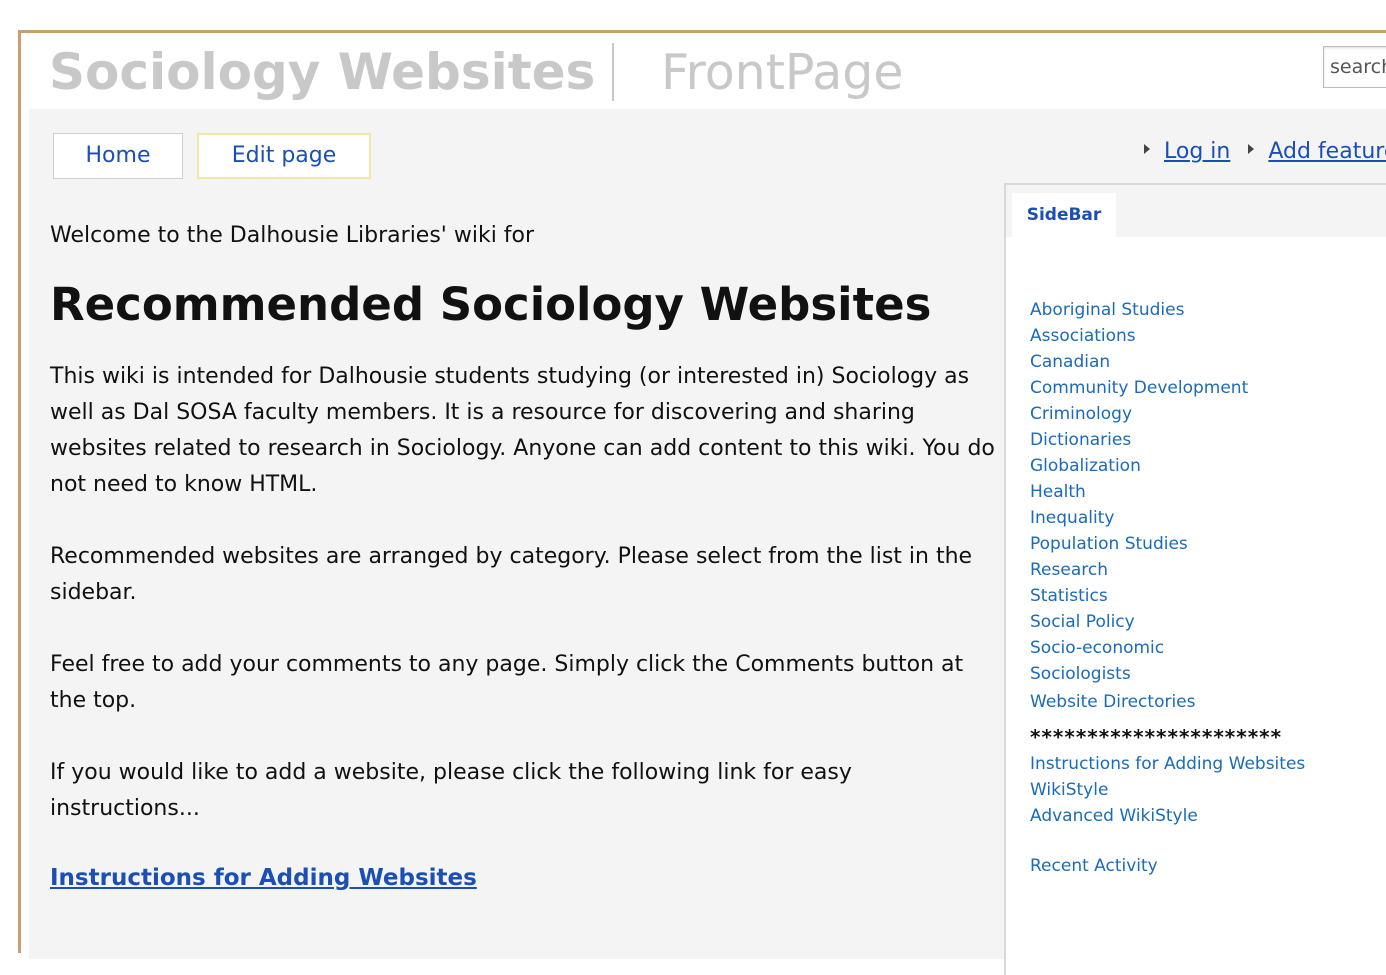  Describe the element at coordinates (1139, 702) in the screenshot. I see `category-link: Website Directories` at that location.